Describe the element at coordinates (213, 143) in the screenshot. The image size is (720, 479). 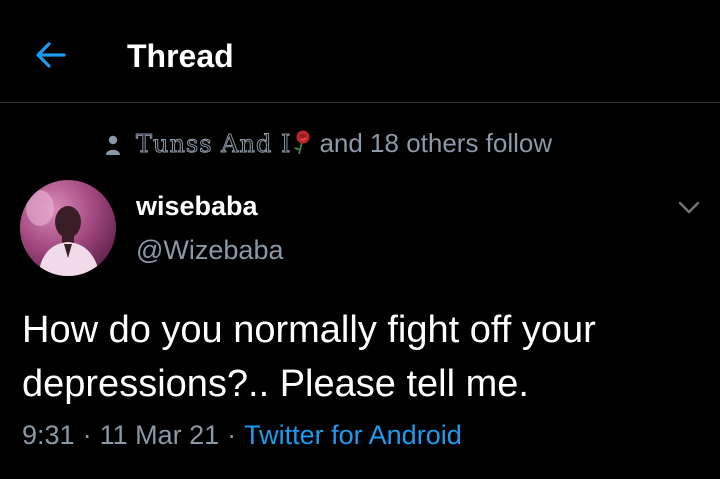
I see `followed-user-names: Tunss And I` at that location.